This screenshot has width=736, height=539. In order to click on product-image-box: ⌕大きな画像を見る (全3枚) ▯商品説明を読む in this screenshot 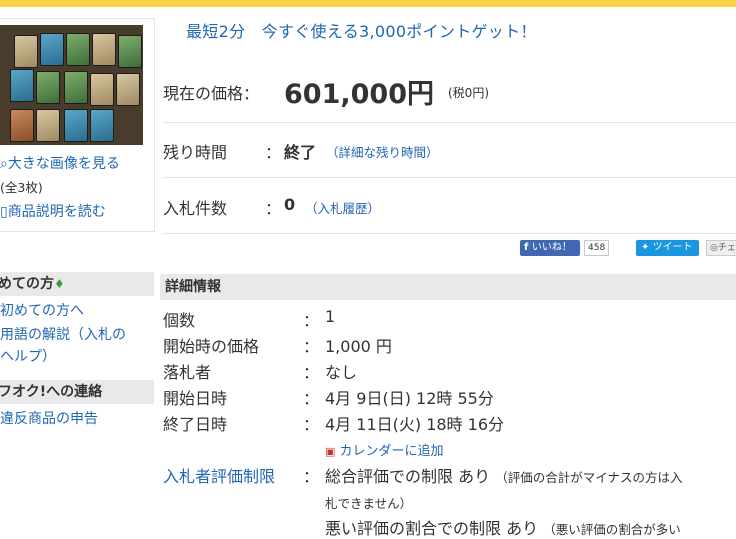, I will do `click(77, 125)`.